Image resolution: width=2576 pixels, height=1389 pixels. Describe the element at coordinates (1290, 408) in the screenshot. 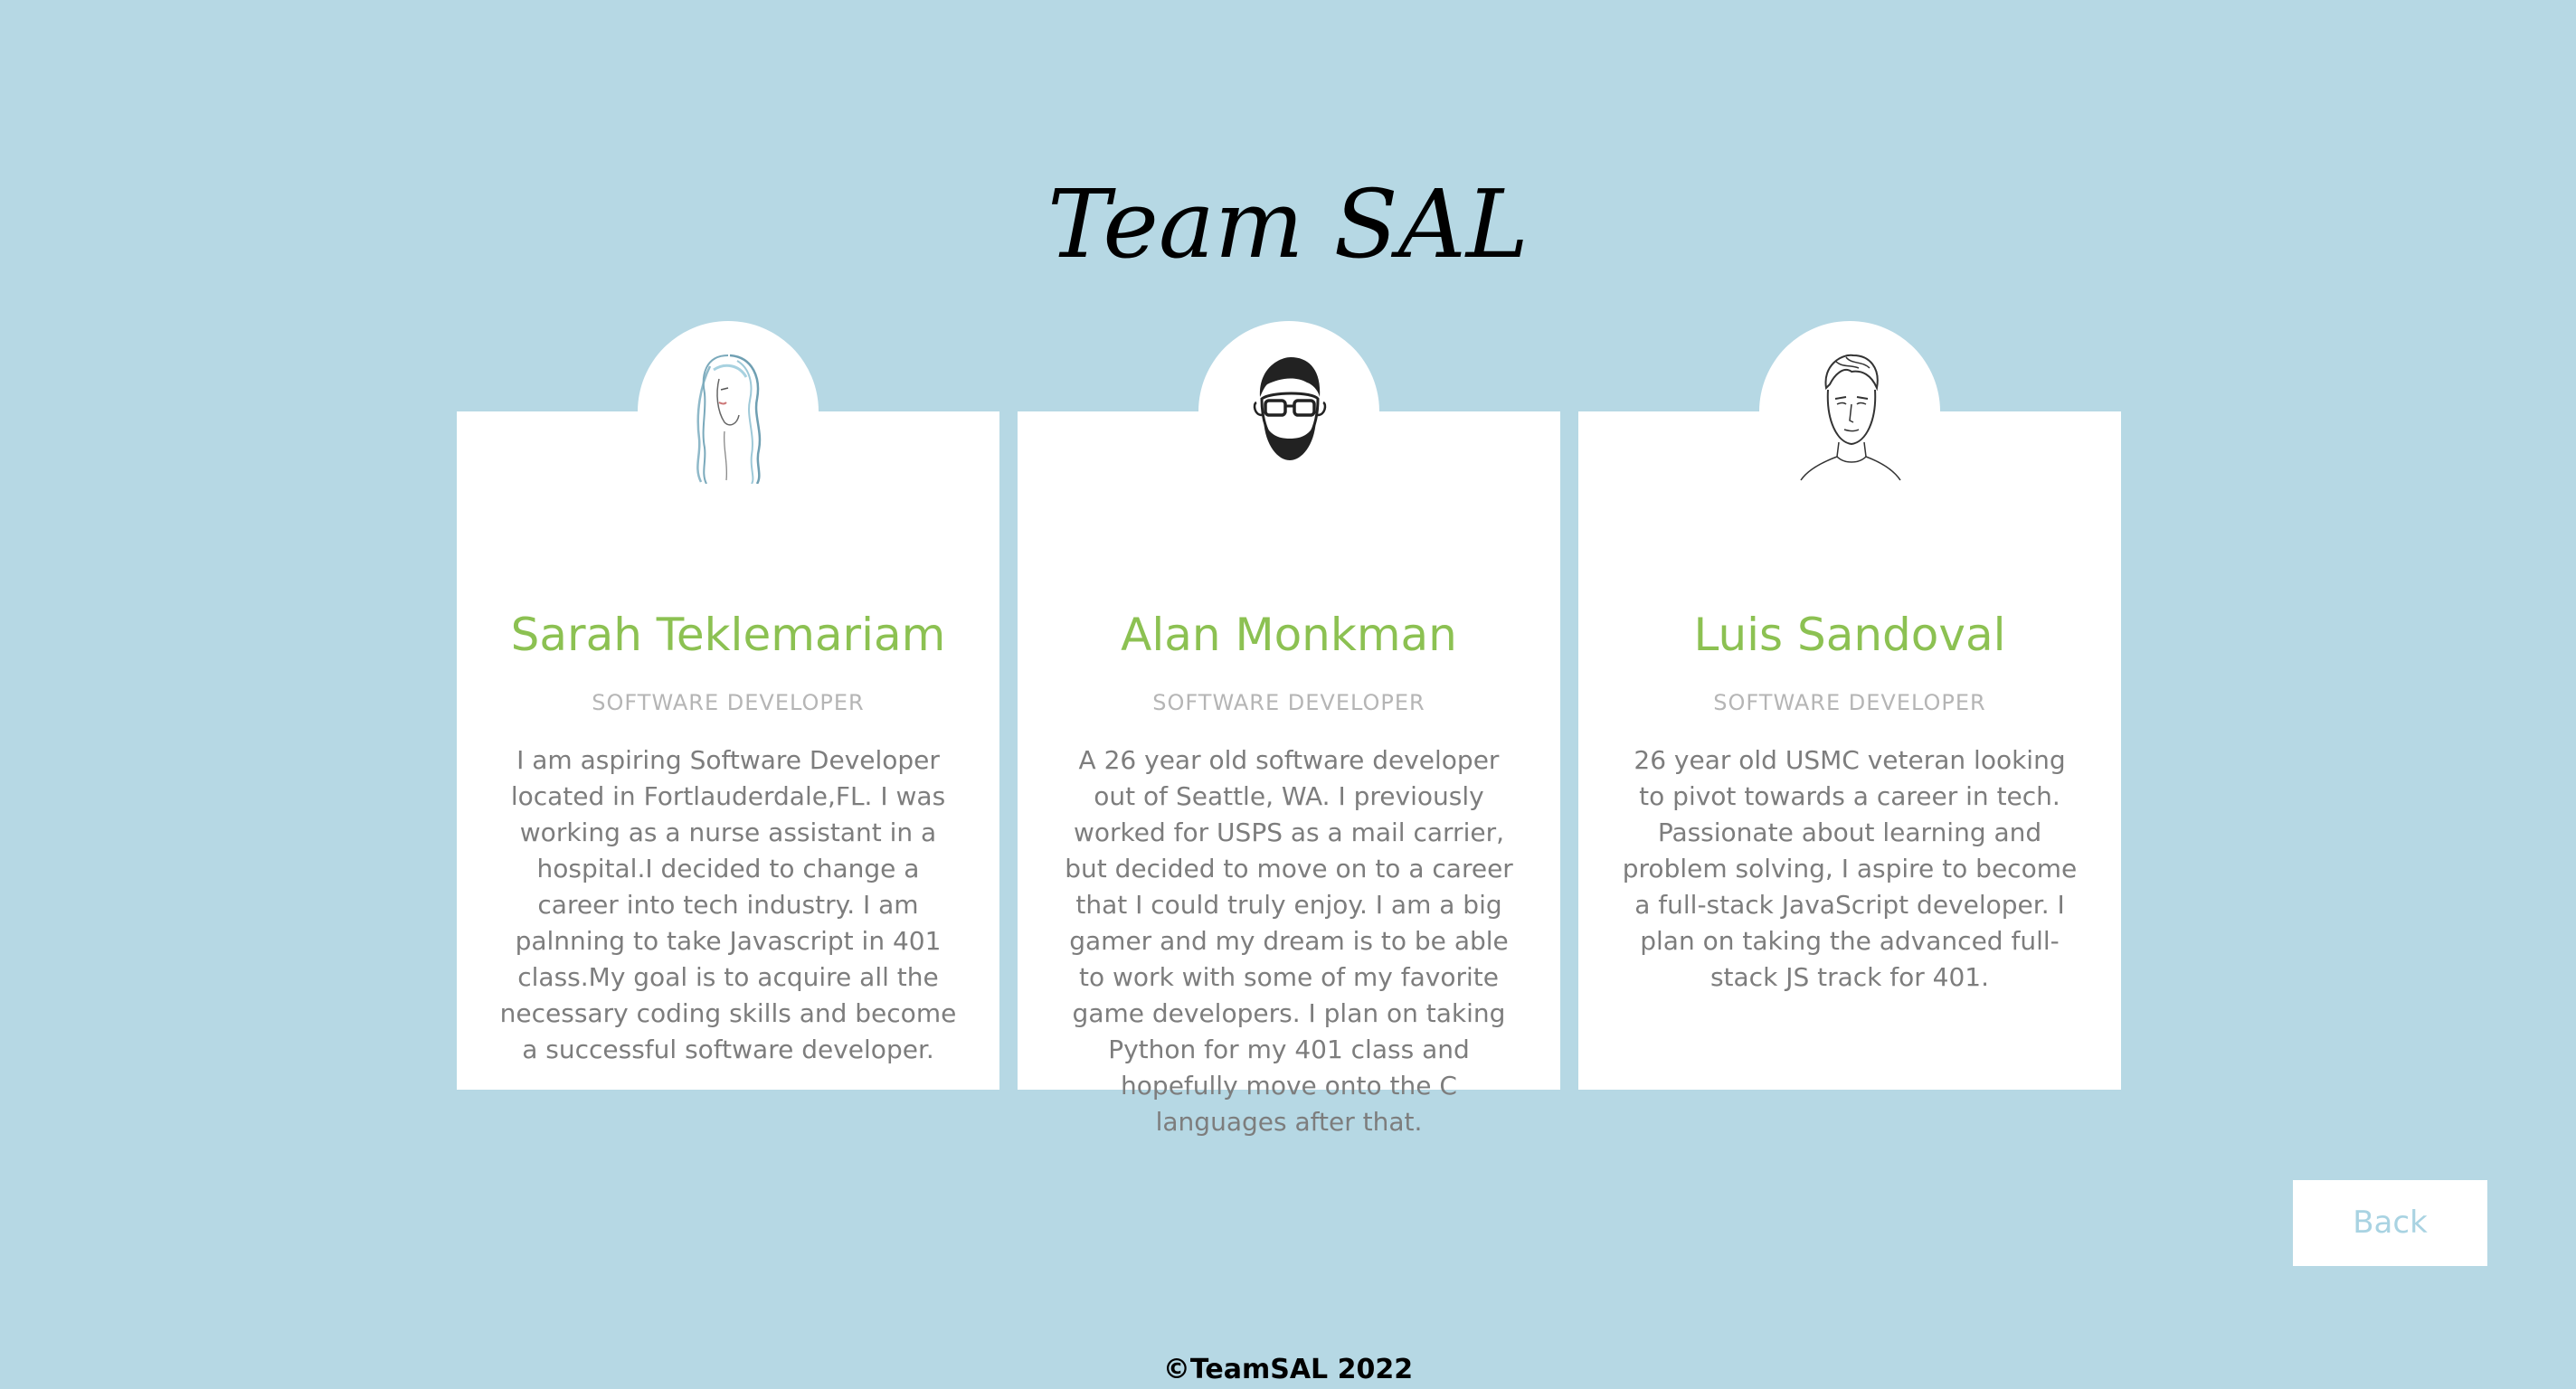

I see `bearded-man-glasses-avatar-icon` at that location.